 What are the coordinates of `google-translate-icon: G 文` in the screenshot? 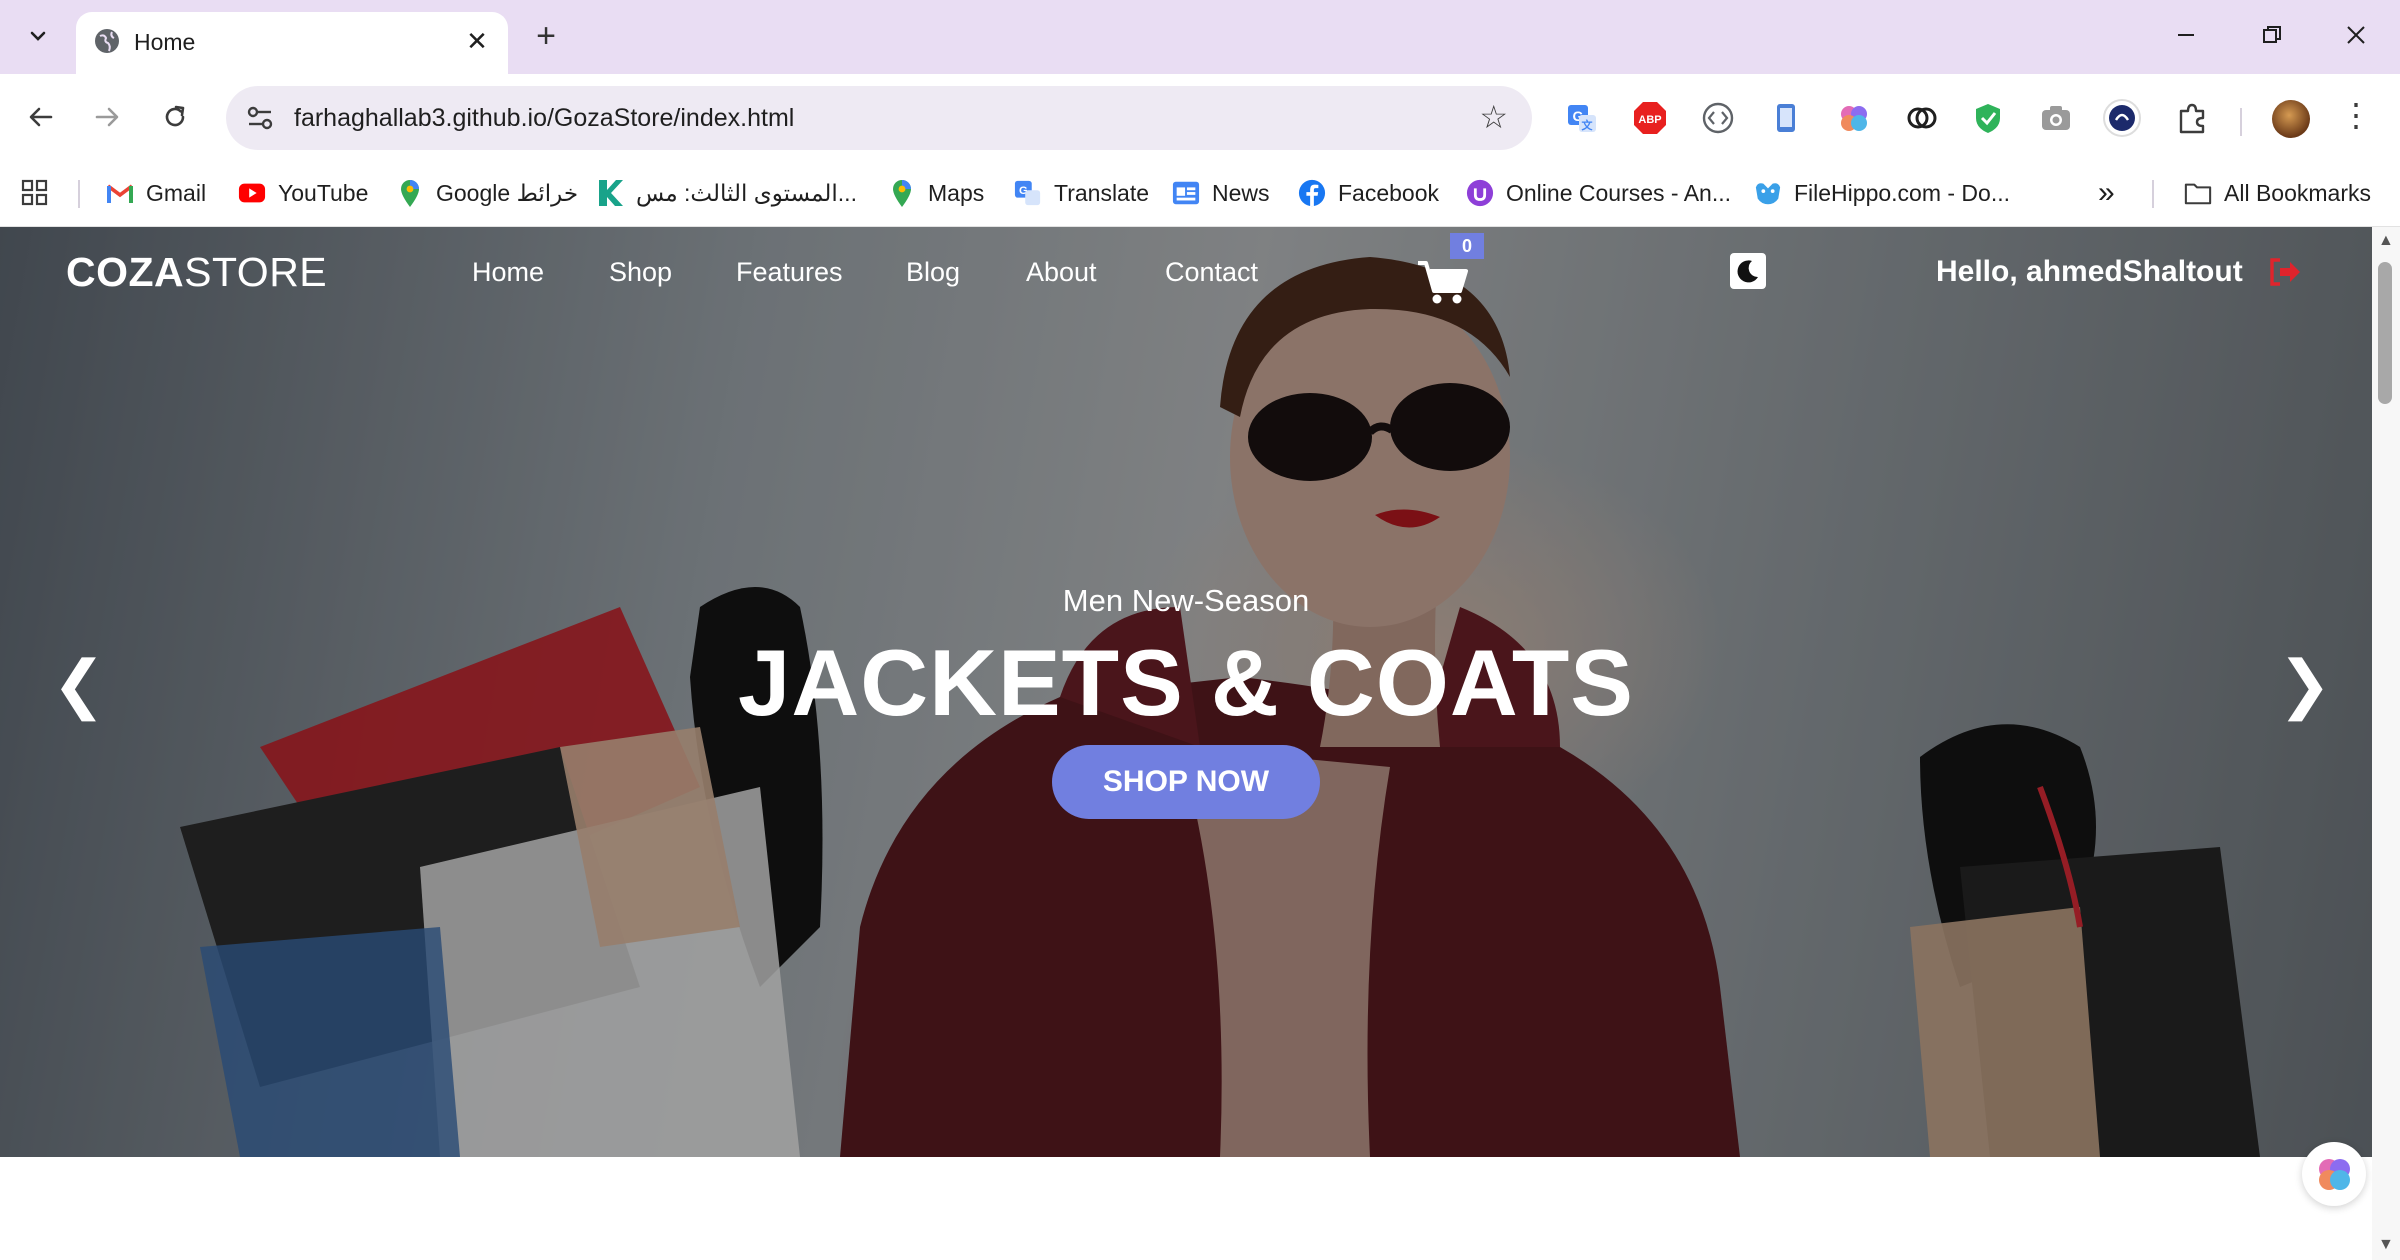 It's located at (1582, 118).